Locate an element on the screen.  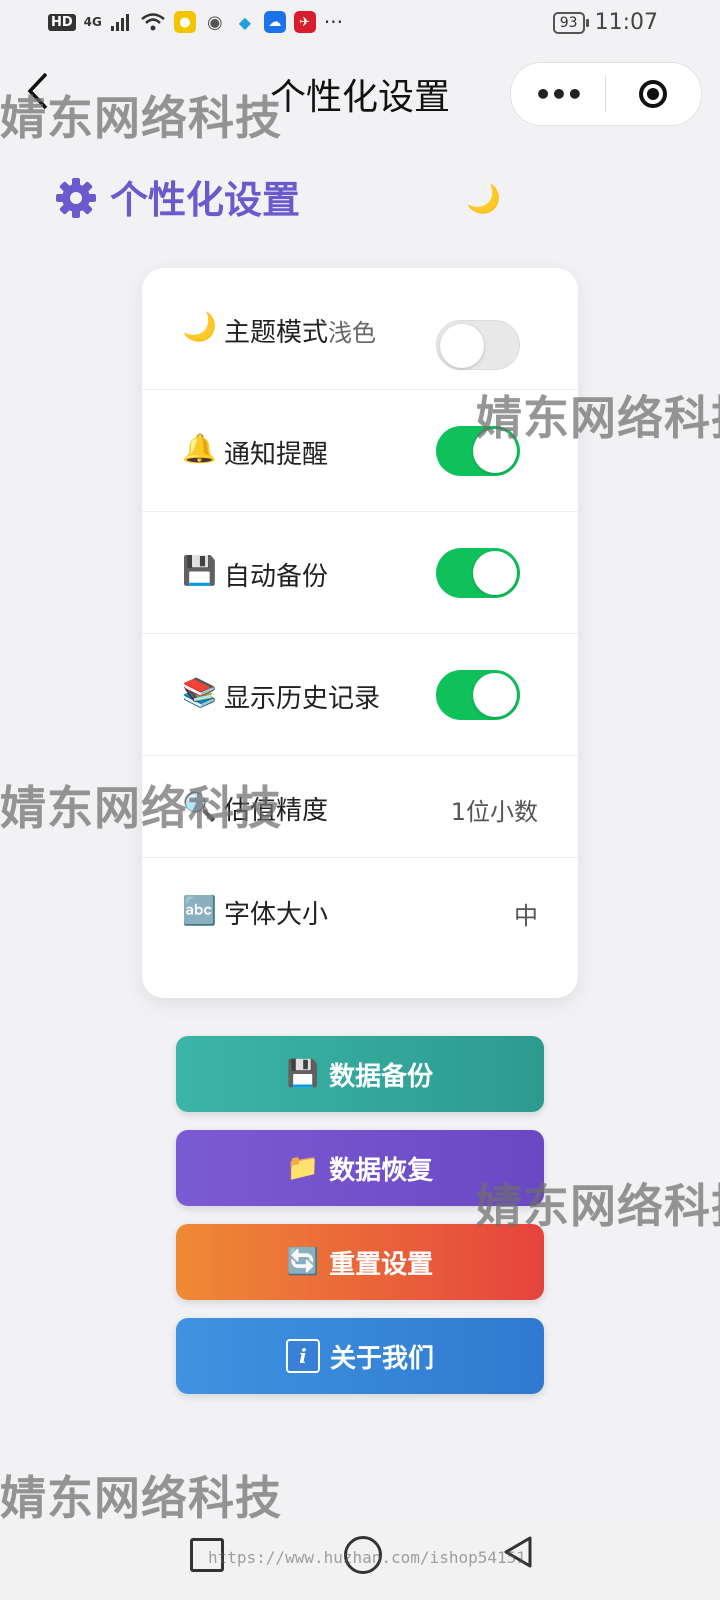
font-size-value: 中 is located at coordinates (526, 916).